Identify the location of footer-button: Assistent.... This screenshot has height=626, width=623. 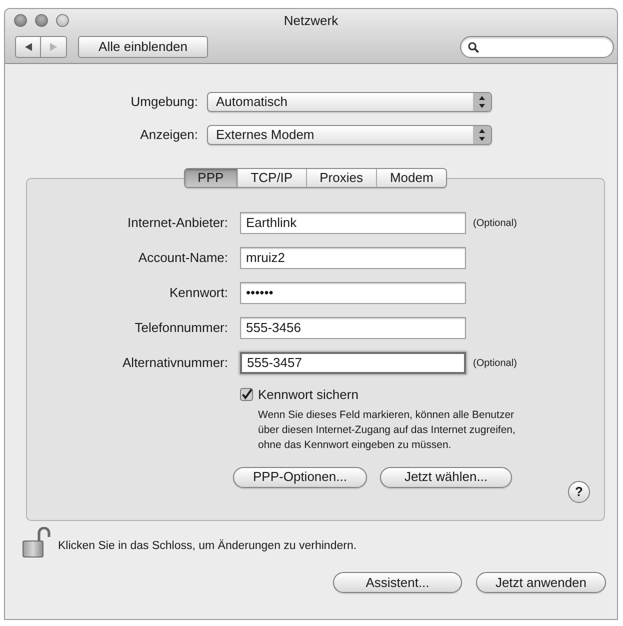
(397, 582).